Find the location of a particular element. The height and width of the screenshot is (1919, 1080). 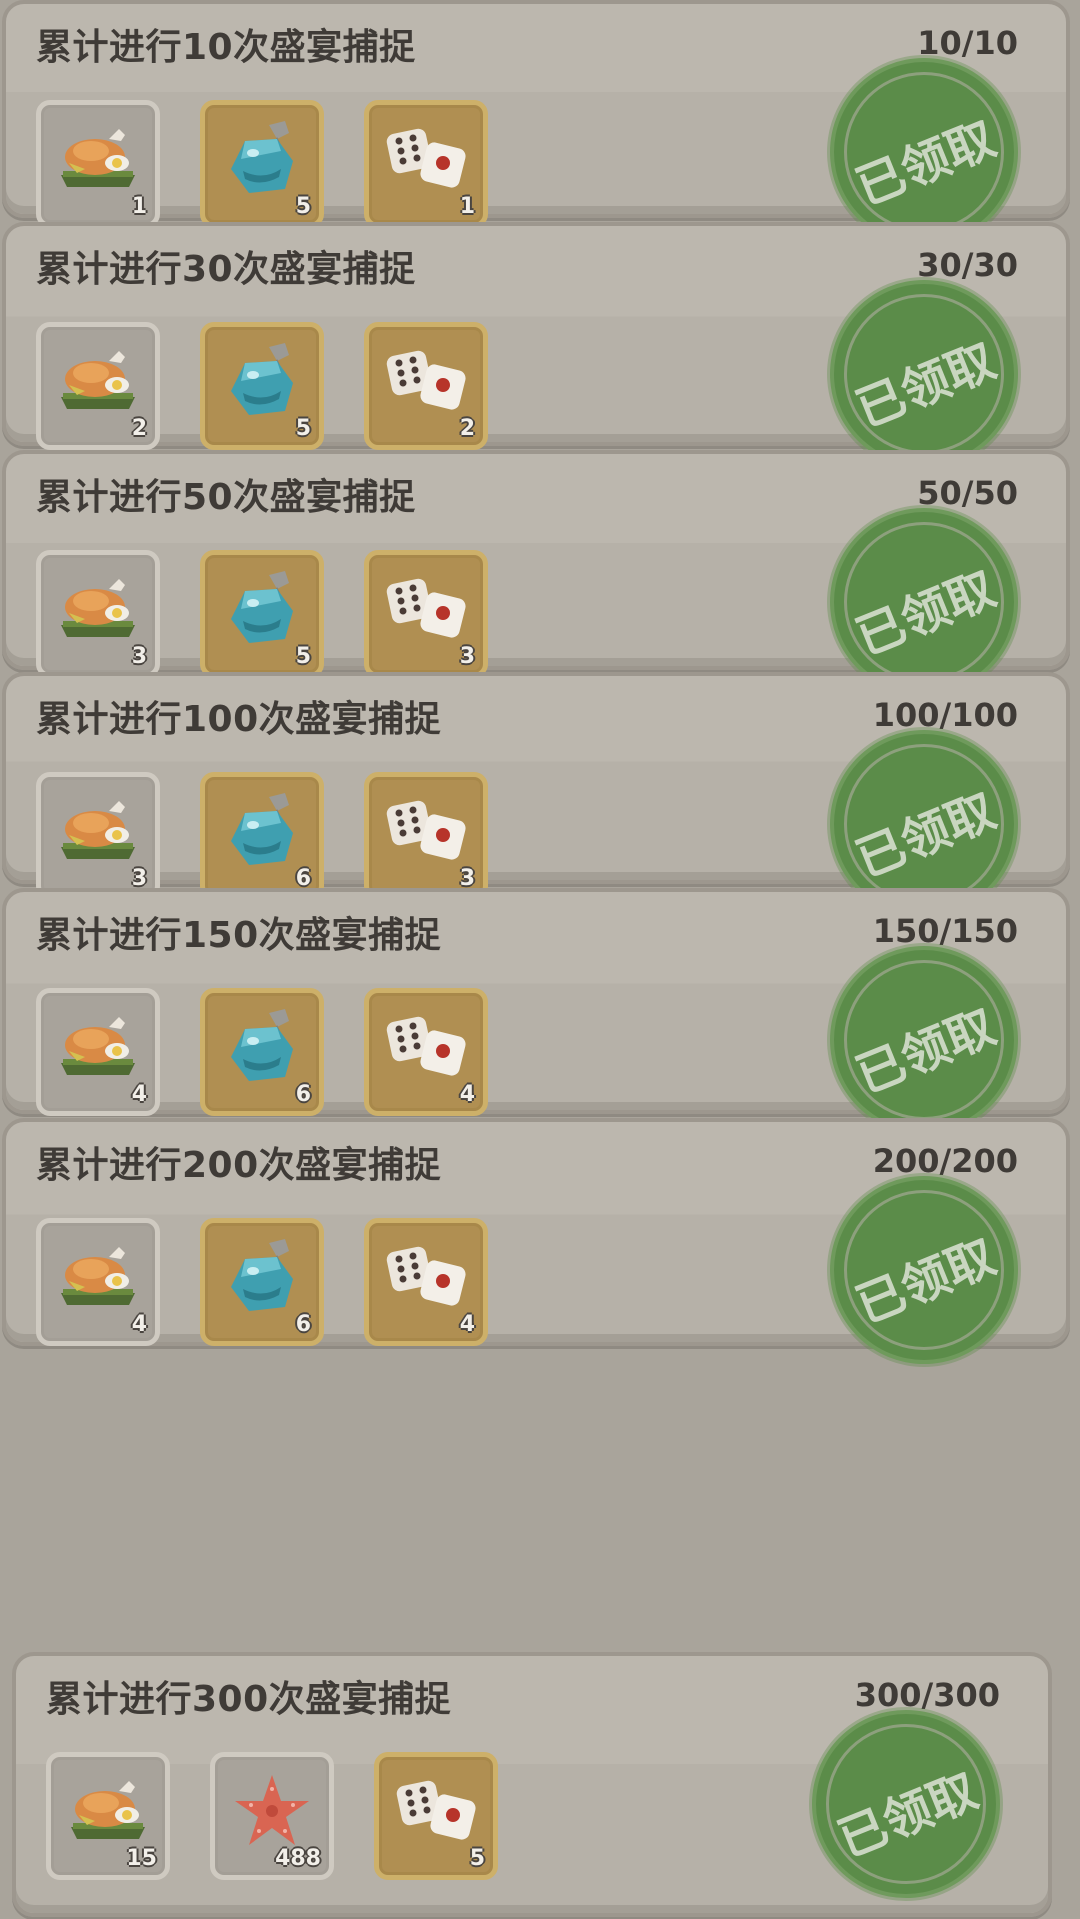

task-title: 累计进行30次盛宴捕捉 is located at coordinates (226, 269).